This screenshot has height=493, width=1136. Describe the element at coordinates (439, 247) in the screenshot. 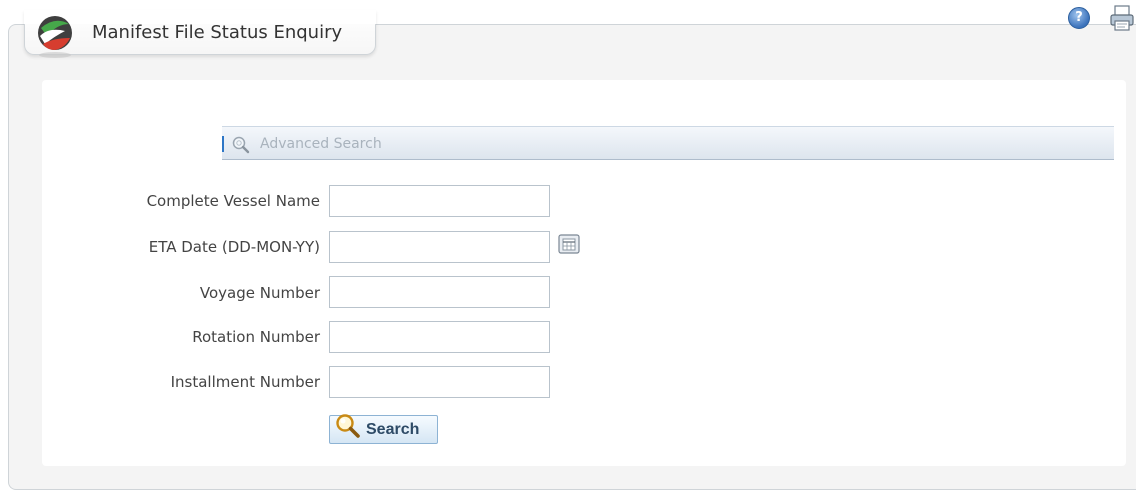

I see `eta-date-input` at that location.